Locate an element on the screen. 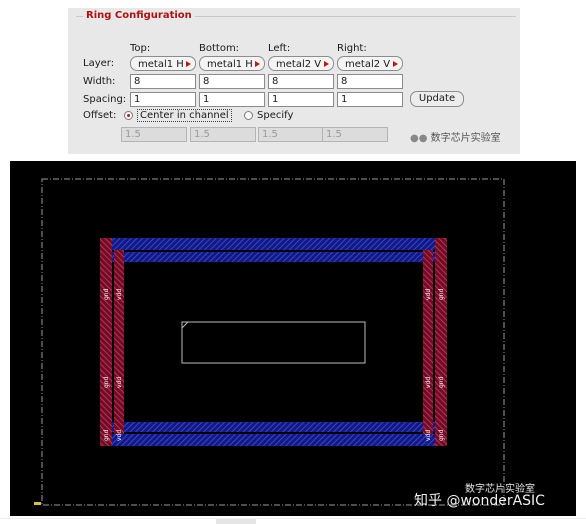 This screenshot has width=586, height=524. column-header-left: Left: is located at coordinates (279, 48).